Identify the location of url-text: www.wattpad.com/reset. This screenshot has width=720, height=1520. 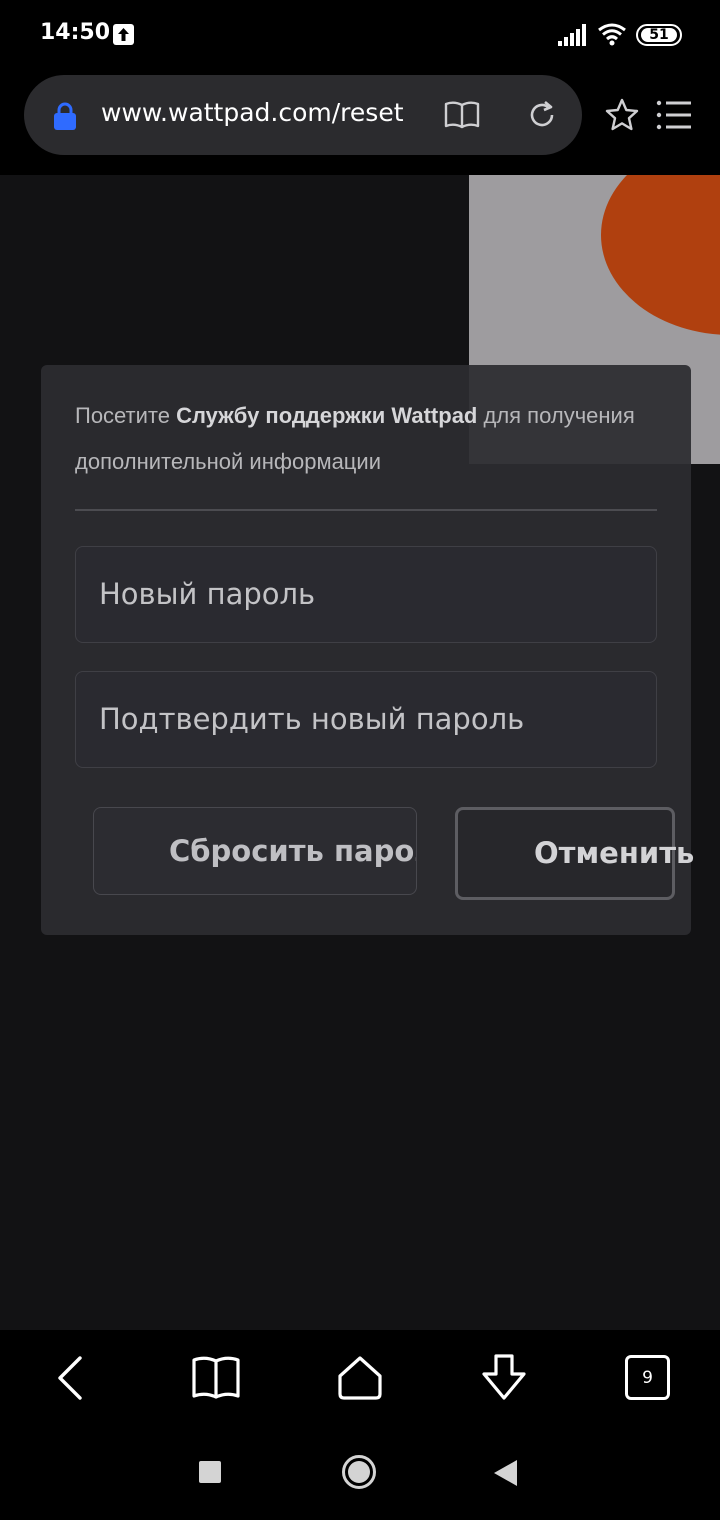
(256, 112).